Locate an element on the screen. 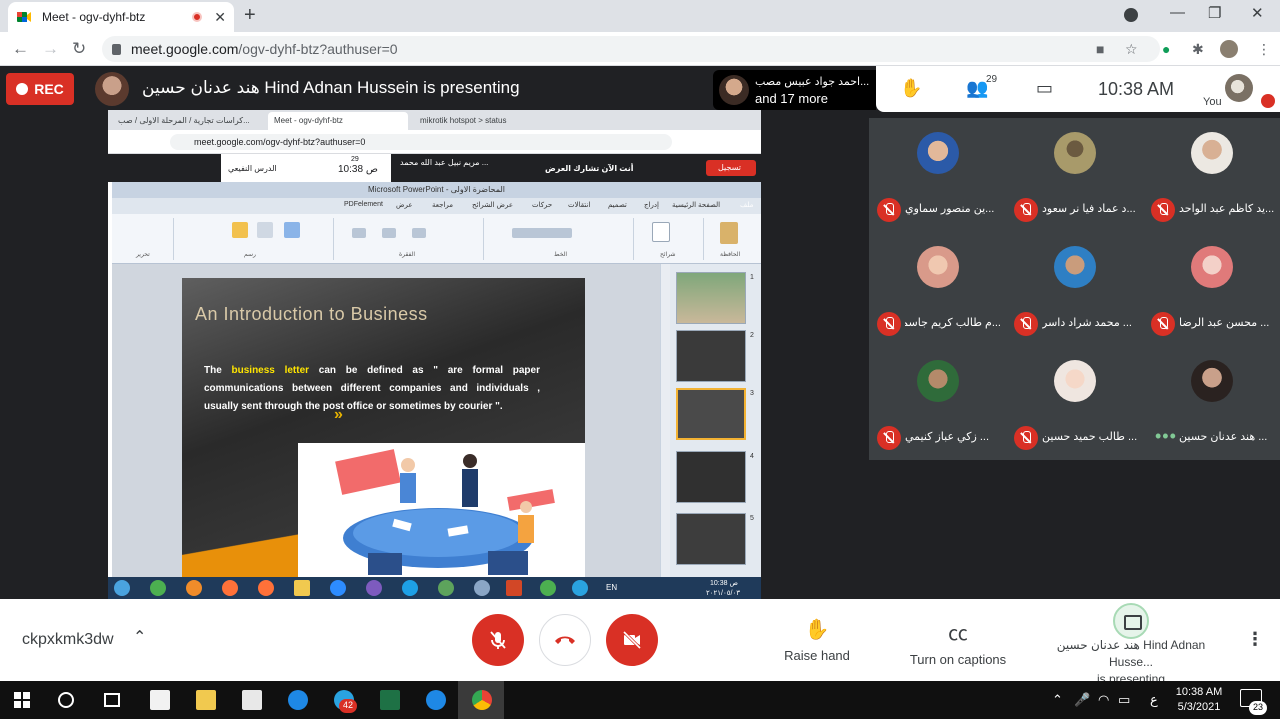 Image resolution: width=1280 pixels, height=719 pixels. system-clock: 10:38 AM 5/3/2021 is located at coordinates (1199, 700).